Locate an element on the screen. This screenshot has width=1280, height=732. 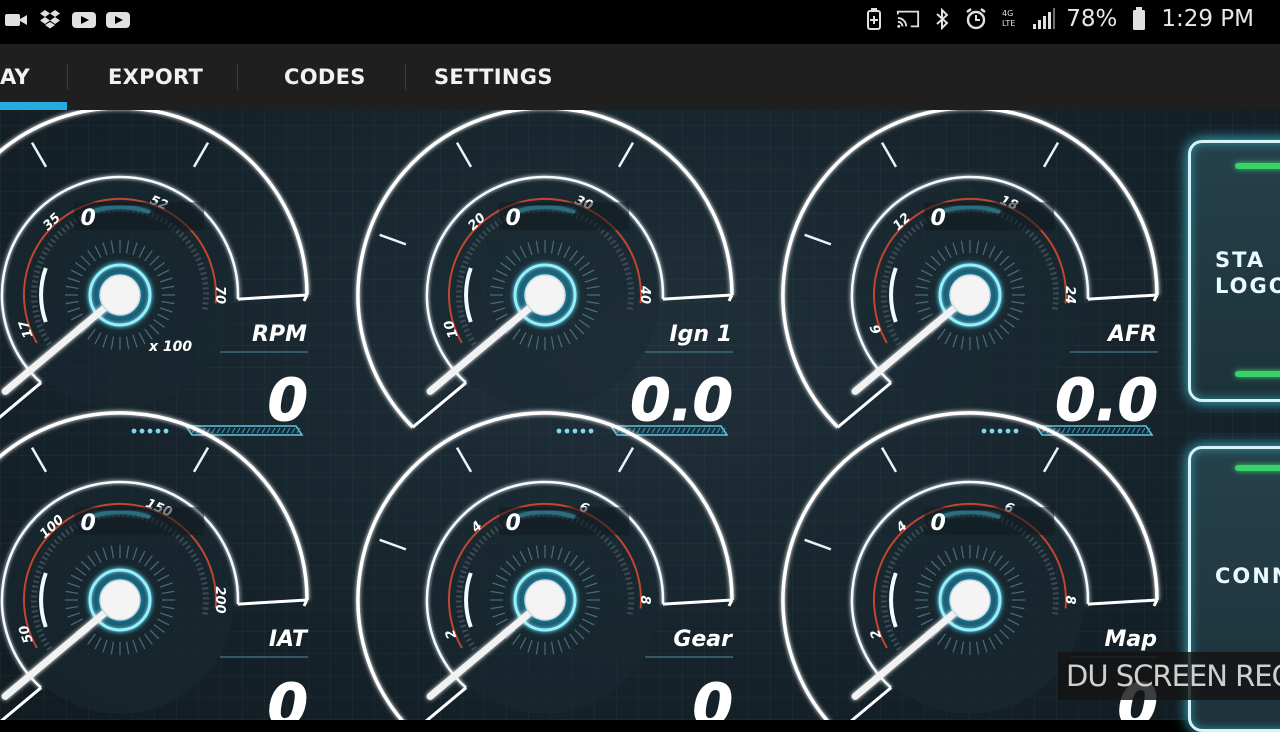
gauge-name-label: AFR is located at coordinates (1131, 334).